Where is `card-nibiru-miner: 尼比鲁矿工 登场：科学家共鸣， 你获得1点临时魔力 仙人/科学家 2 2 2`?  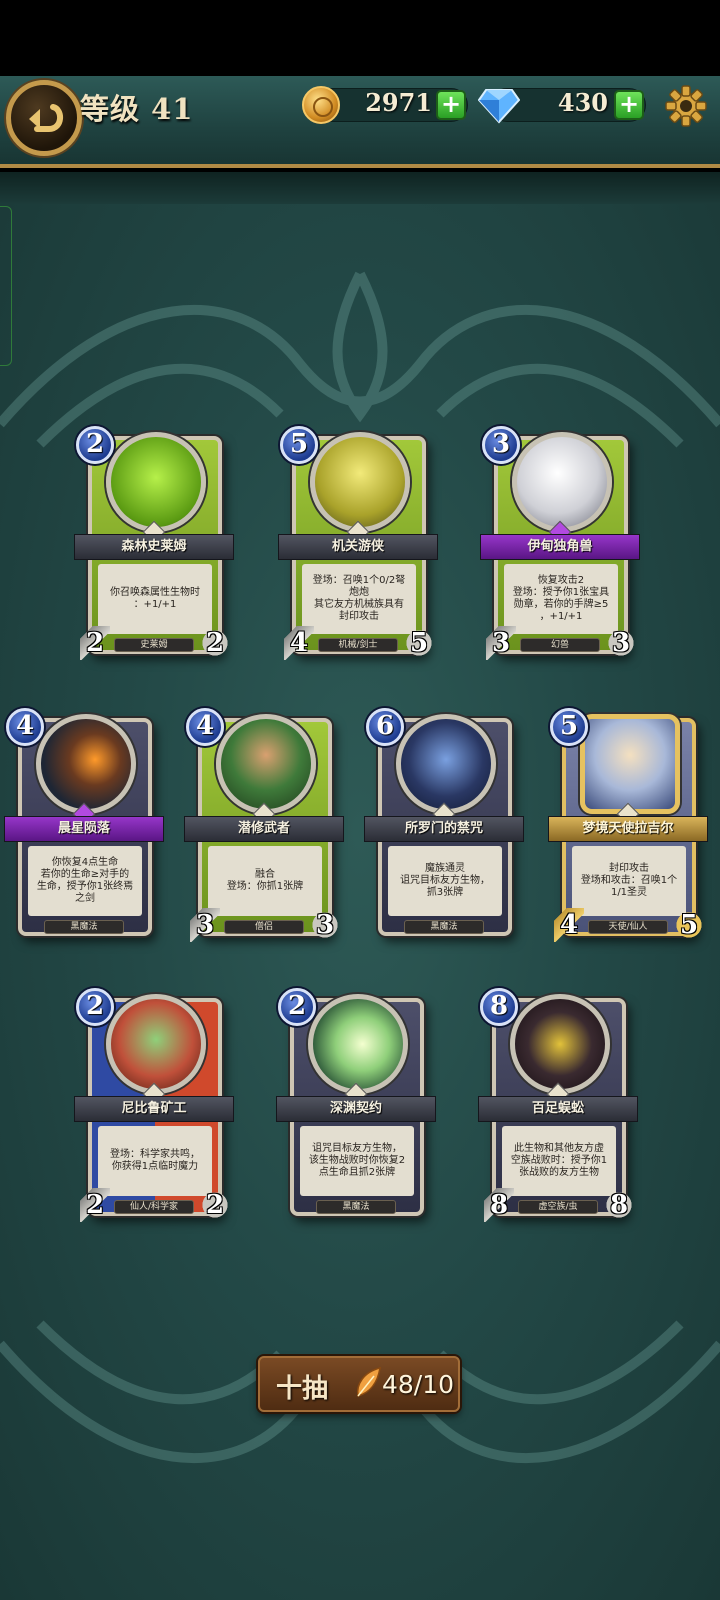 card-nibiru-miner: 尼比鲁矿工 登场：科学家共鸣， 你获得1点临时魔力 仙人/科学家 2 2 2 is located at coordinates (154, 1106).